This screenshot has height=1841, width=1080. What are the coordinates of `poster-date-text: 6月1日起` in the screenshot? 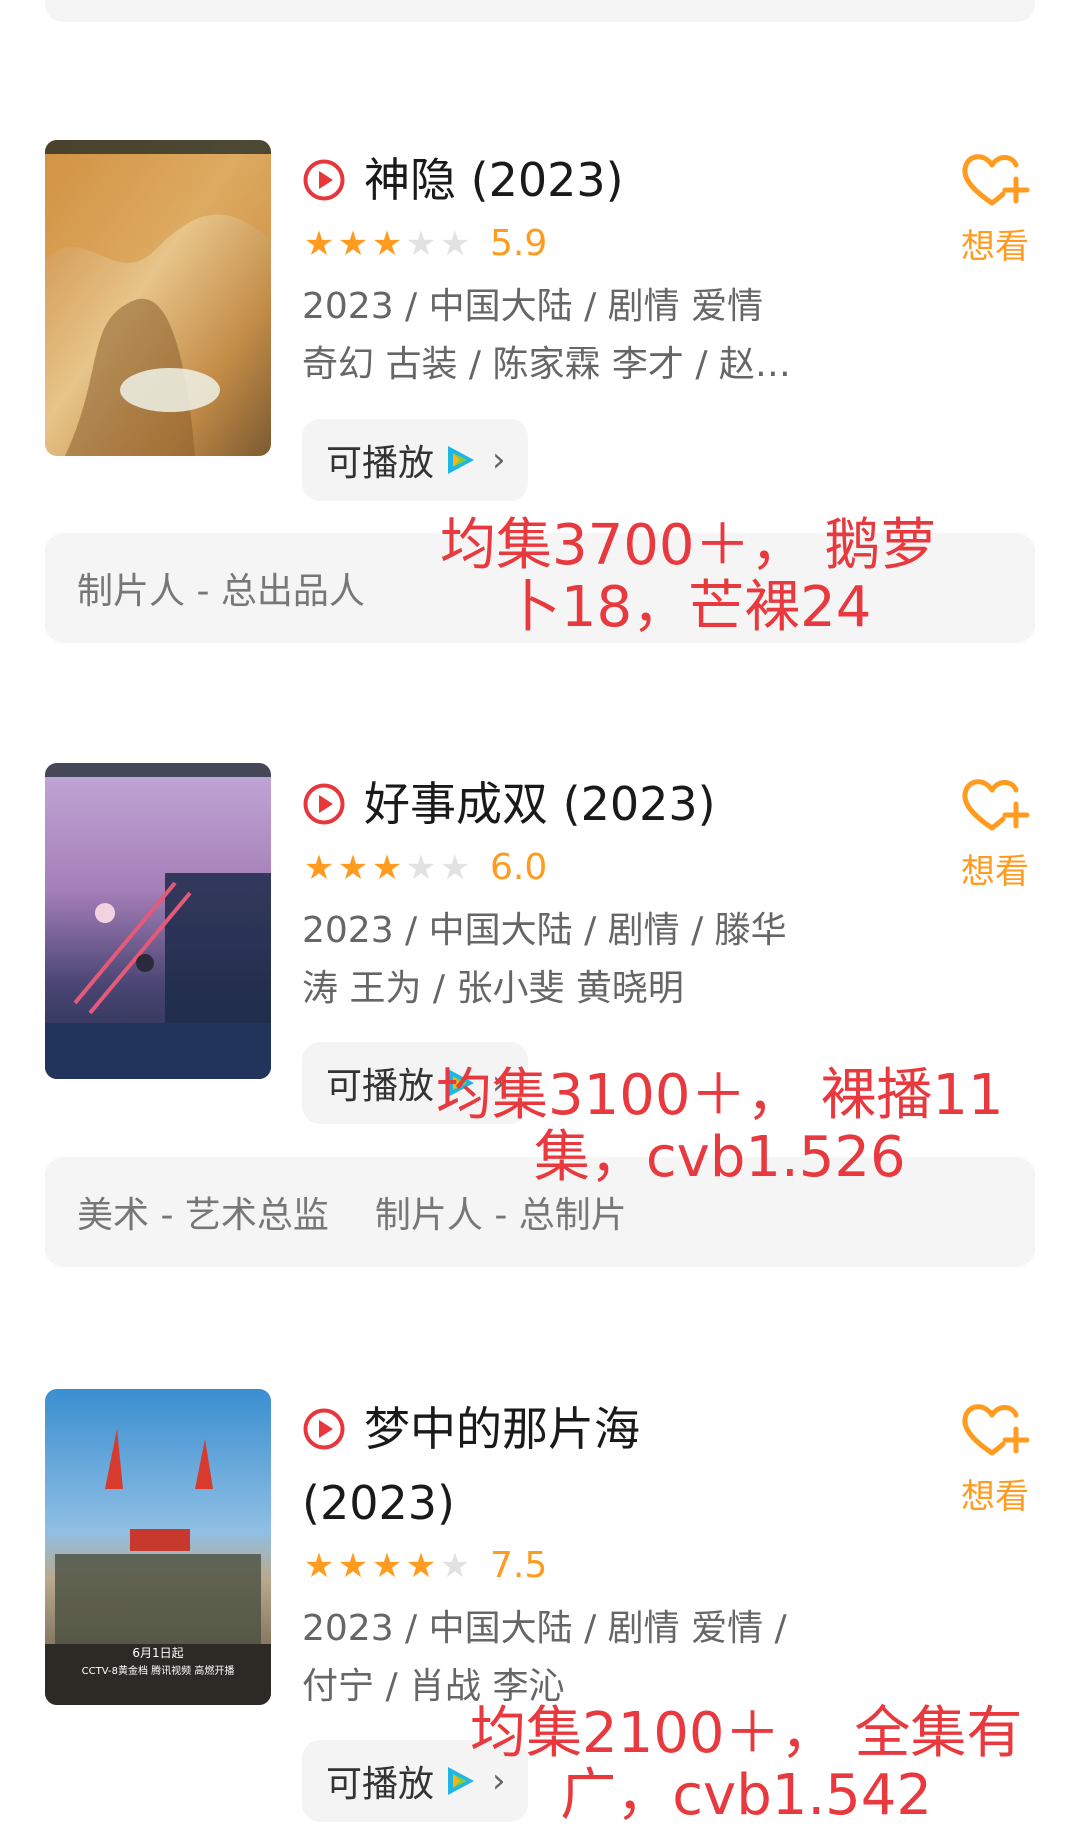 It's located at (157, 1653).